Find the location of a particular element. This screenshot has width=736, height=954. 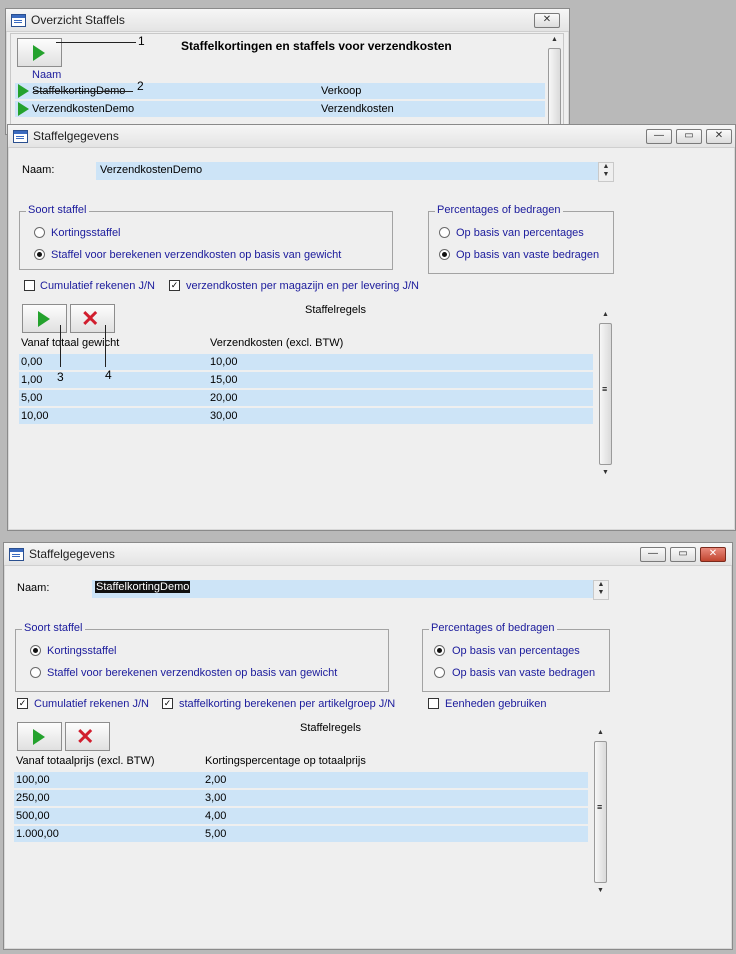

checkmark-icon: ✓ is located at coordinates (167, 703).